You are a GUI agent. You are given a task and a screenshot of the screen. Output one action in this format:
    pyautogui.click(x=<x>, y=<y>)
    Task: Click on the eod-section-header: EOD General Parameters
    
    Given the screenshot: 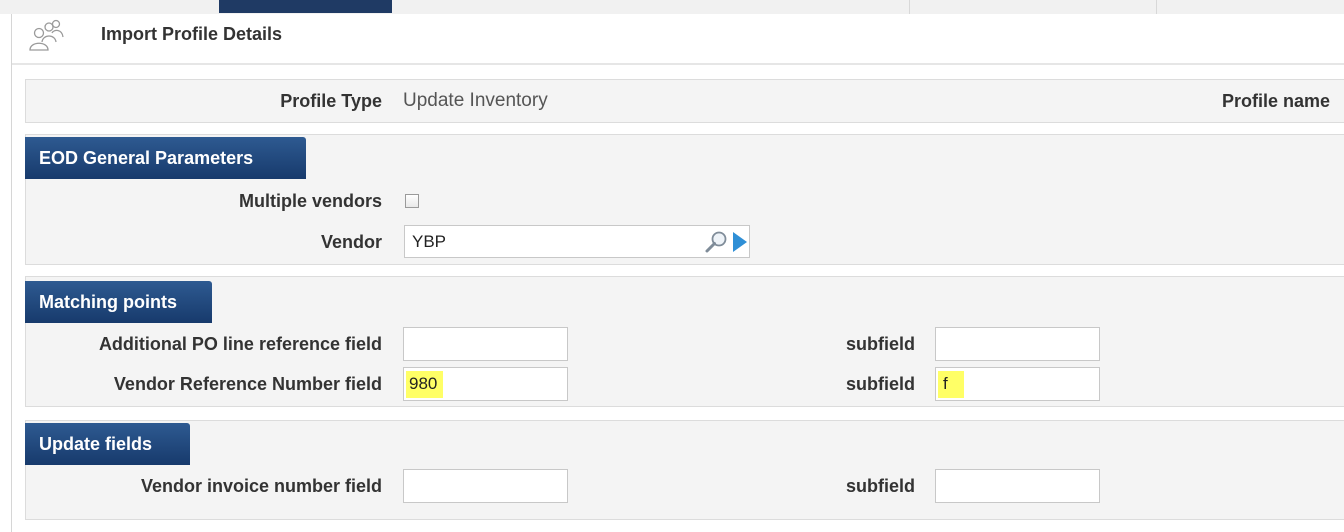 What is the action you would take?
    pyautogui.click(x=165, y=158)
    